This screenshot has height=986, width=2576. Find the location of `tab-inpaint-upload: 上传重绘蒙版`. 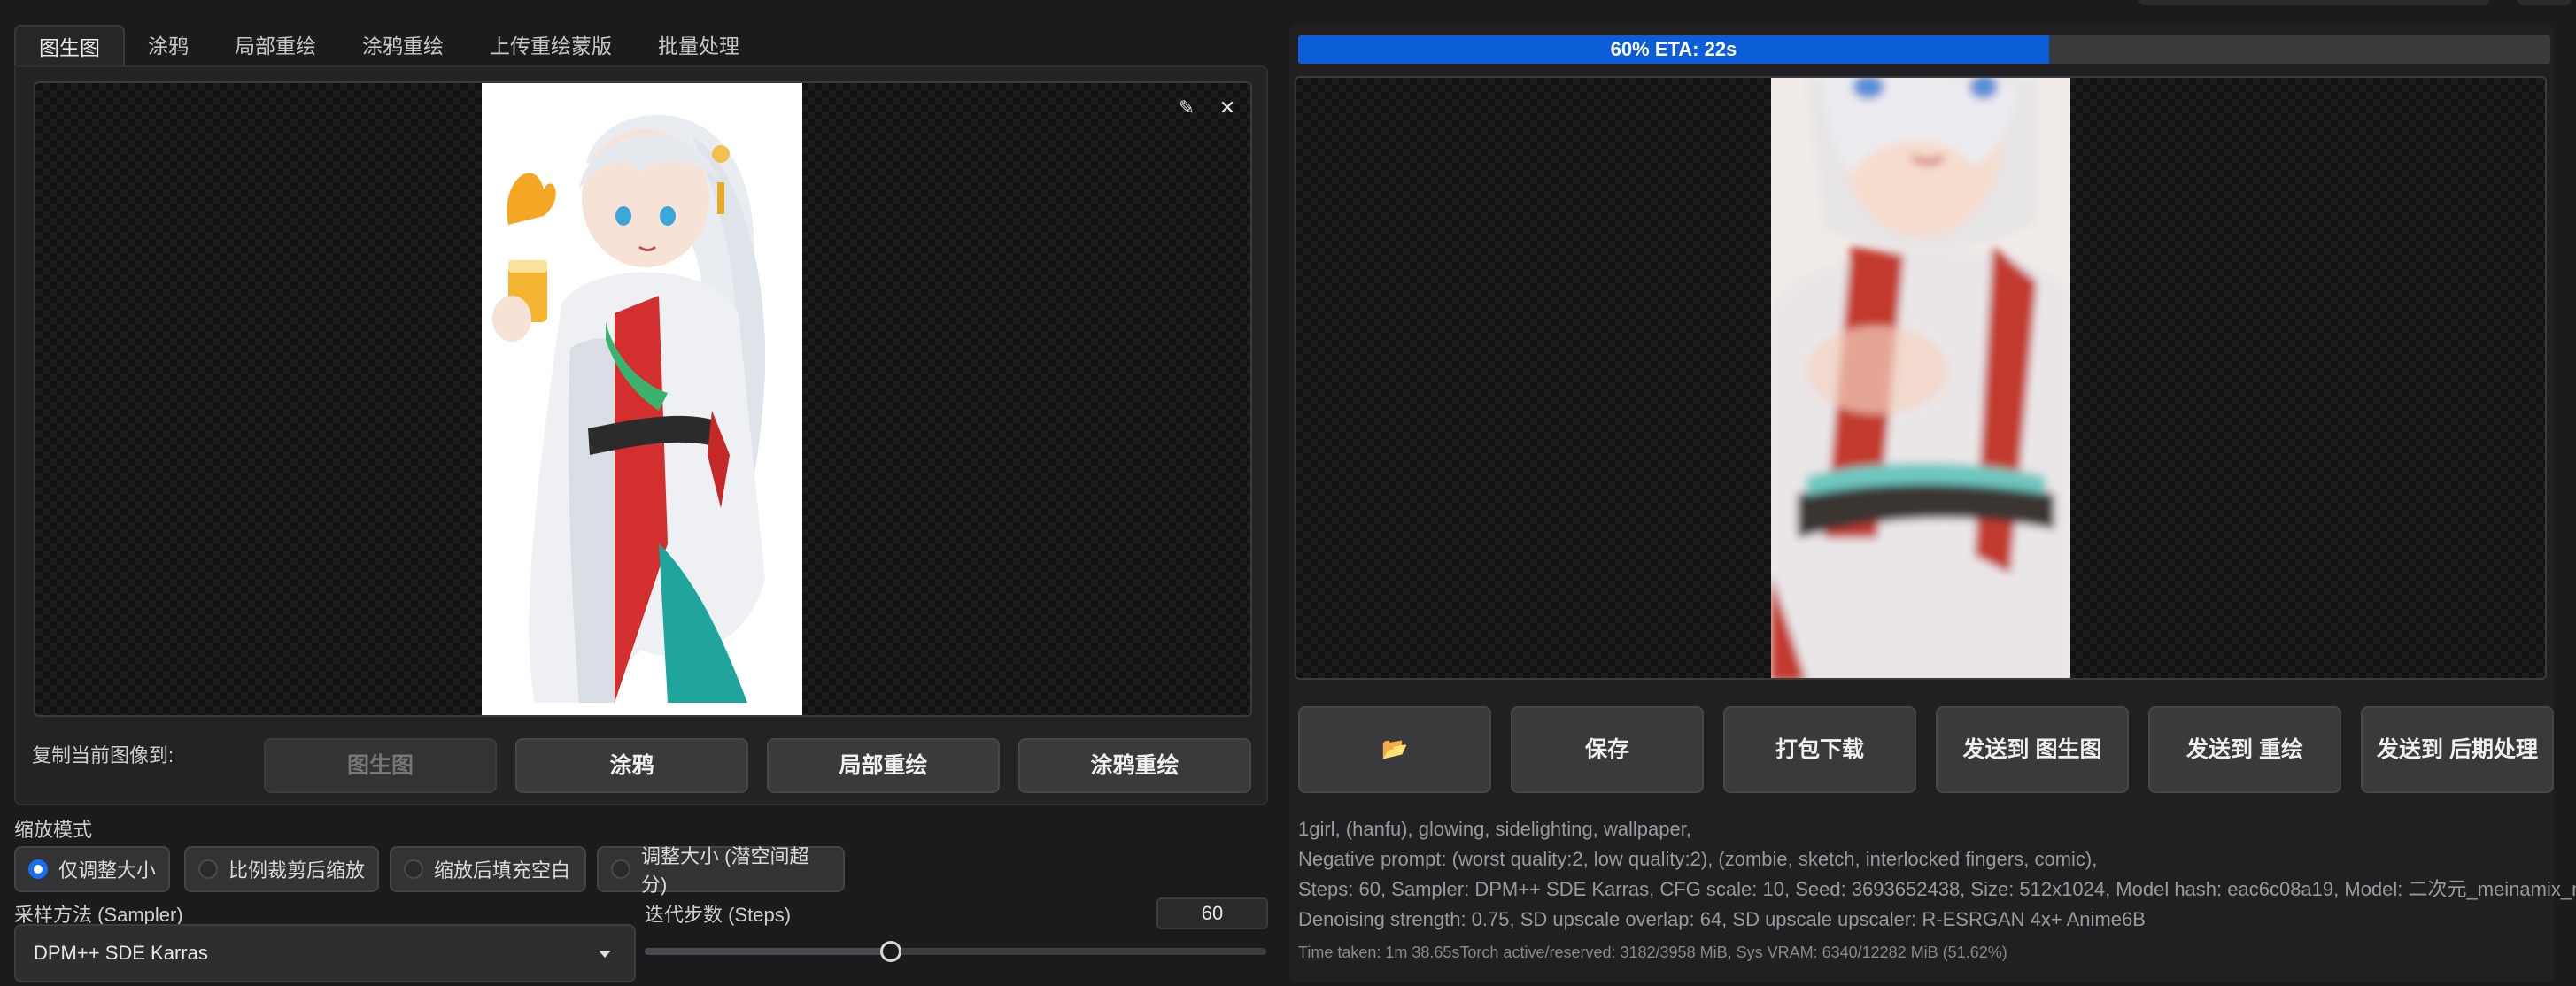

tab-inpaint-upload: 上传重绘蒙版 is located at coordinates (551, 46).